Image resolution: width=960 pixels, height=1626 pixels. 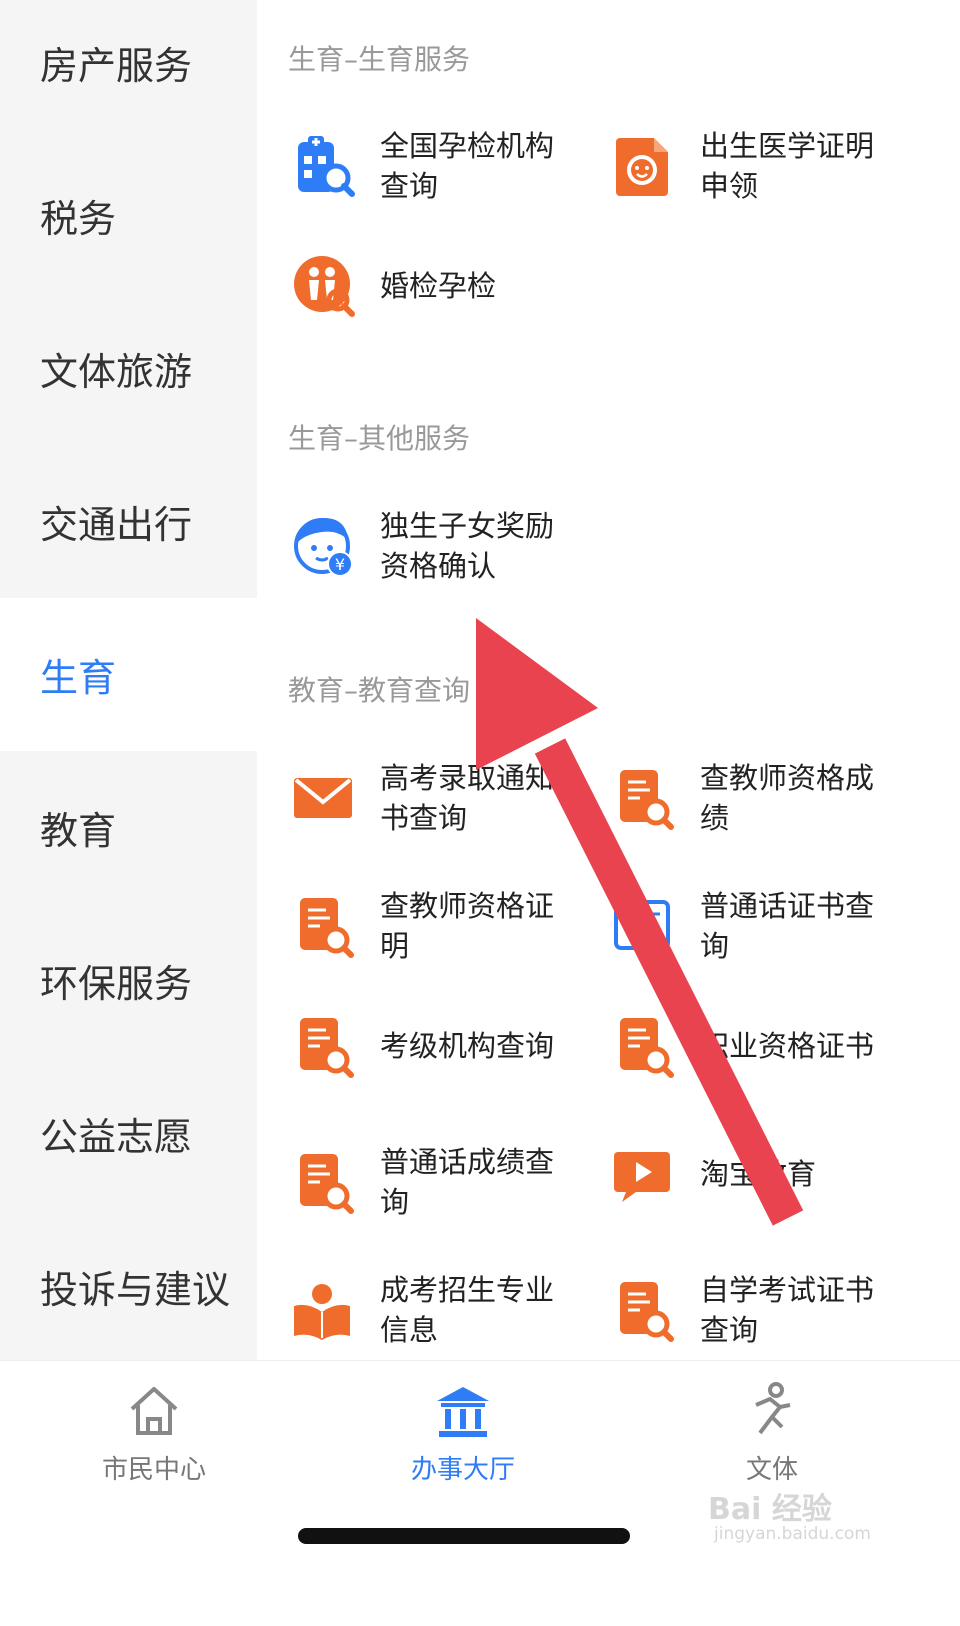 What do you see at coordinates (773, 1408) in the screenshot?
I see `running-person-icon` at bounding box center [773, 1408].